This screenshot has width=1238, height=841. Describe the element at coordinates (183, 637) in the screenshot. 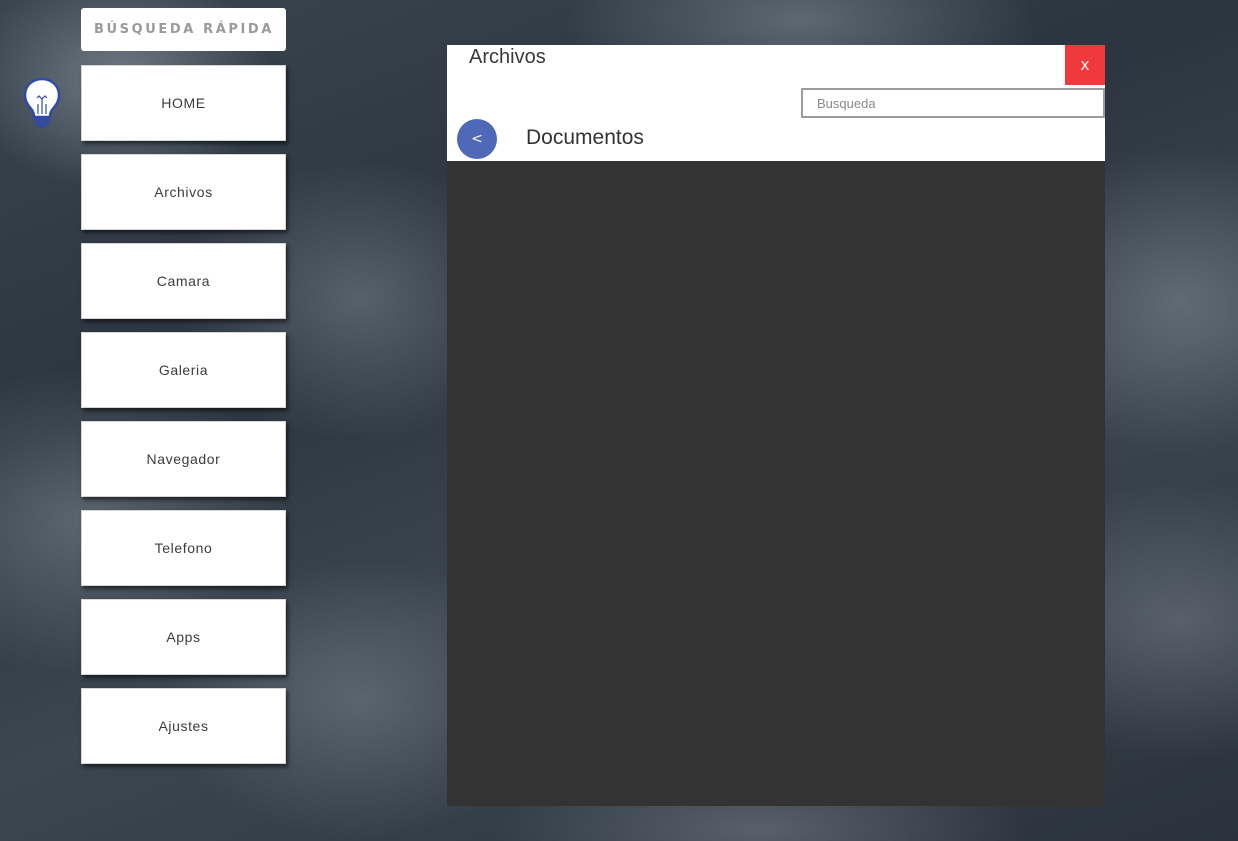

I see `menu-item-apps: Apps` at that location.